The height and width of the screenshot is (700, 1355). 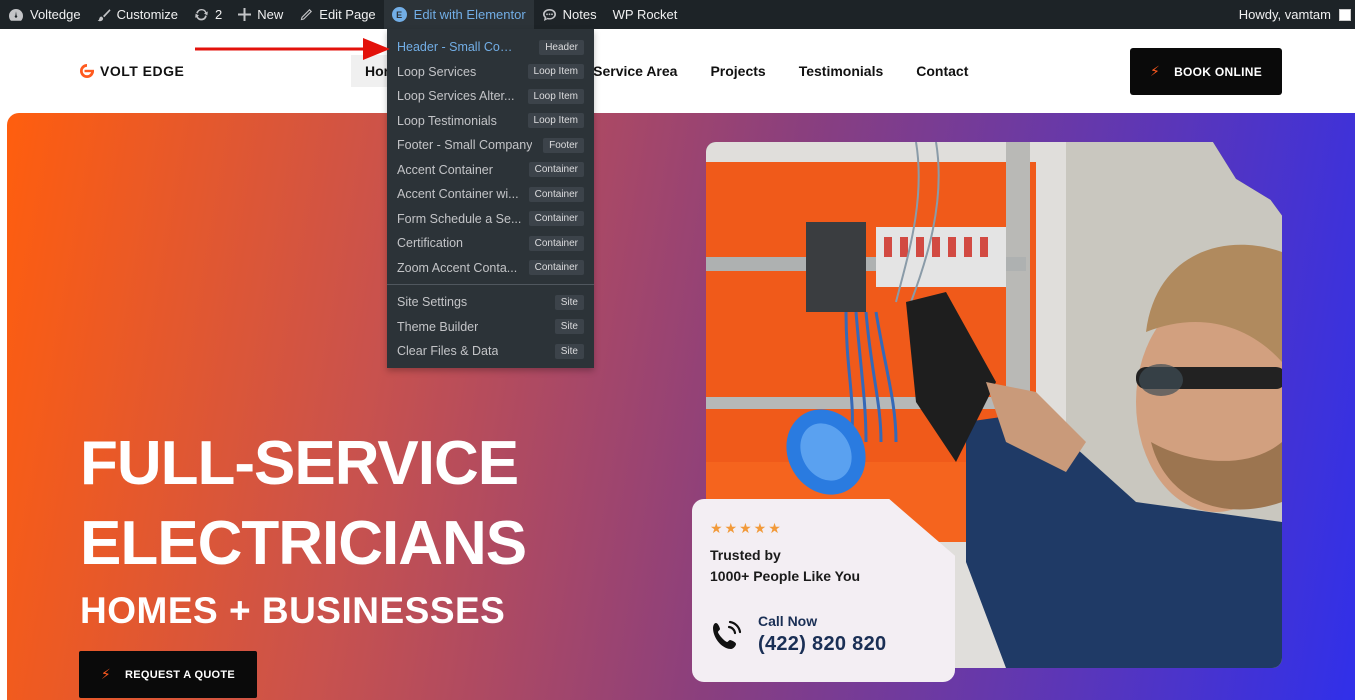 What do you see at coordinates (745, 555) in the screenshot?
I see `trust-line-1: Trusted by` at bounding box center [745, 555].